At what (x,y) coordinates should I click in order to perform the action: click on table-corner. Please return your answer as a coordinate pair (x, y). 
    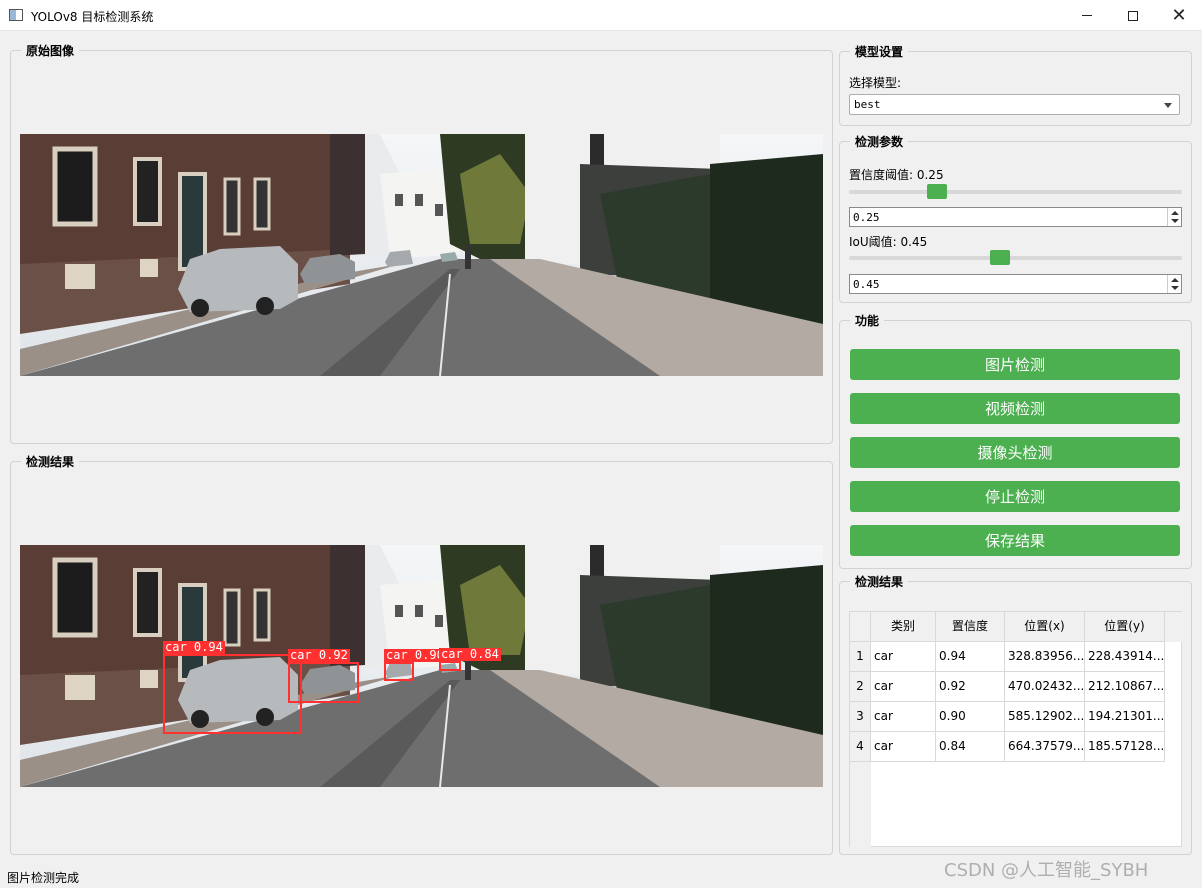
    Looking at the image, I should click on (860, 627).